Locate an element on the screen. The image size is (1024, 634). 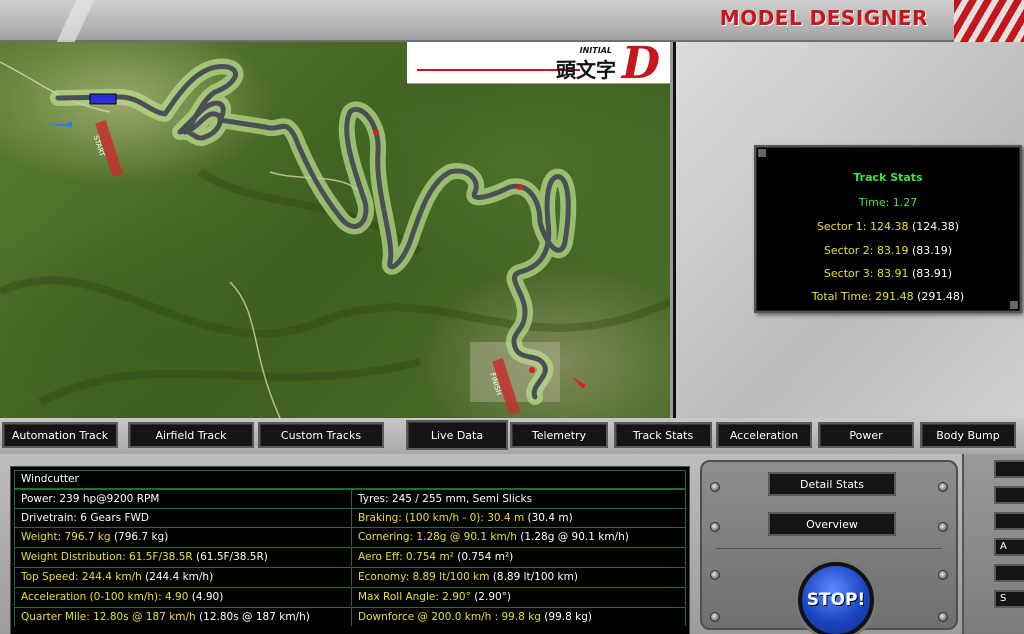
info-drivetrain: Drivetrain: 6 Gears FWD is located at coordinates (183, 517).